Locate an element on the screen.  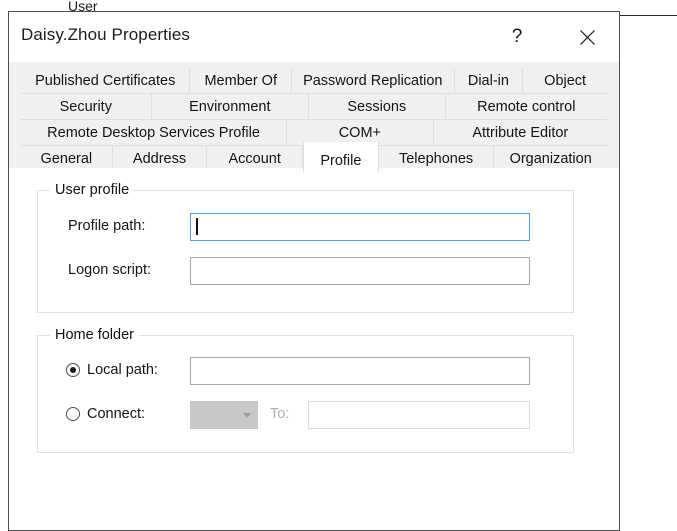
connect-to-input is located at coordinates (419, 415).